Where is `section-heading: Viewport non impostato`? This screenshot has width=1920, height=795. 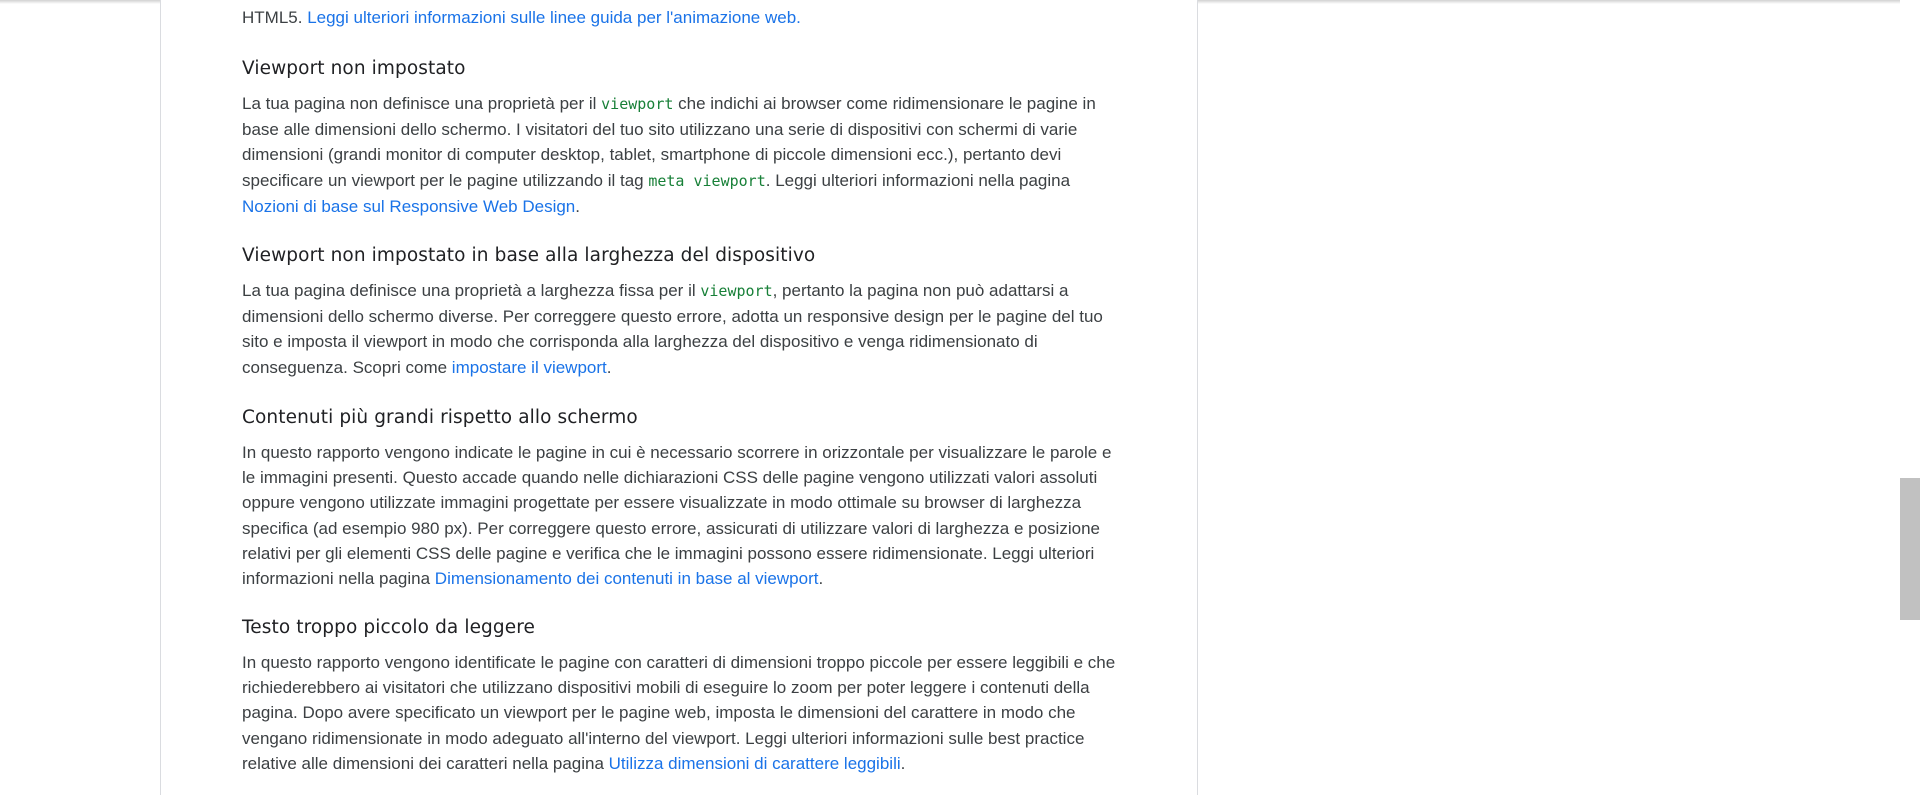
section-heading: Viewport non impostato is located at coordinates (354, 68).